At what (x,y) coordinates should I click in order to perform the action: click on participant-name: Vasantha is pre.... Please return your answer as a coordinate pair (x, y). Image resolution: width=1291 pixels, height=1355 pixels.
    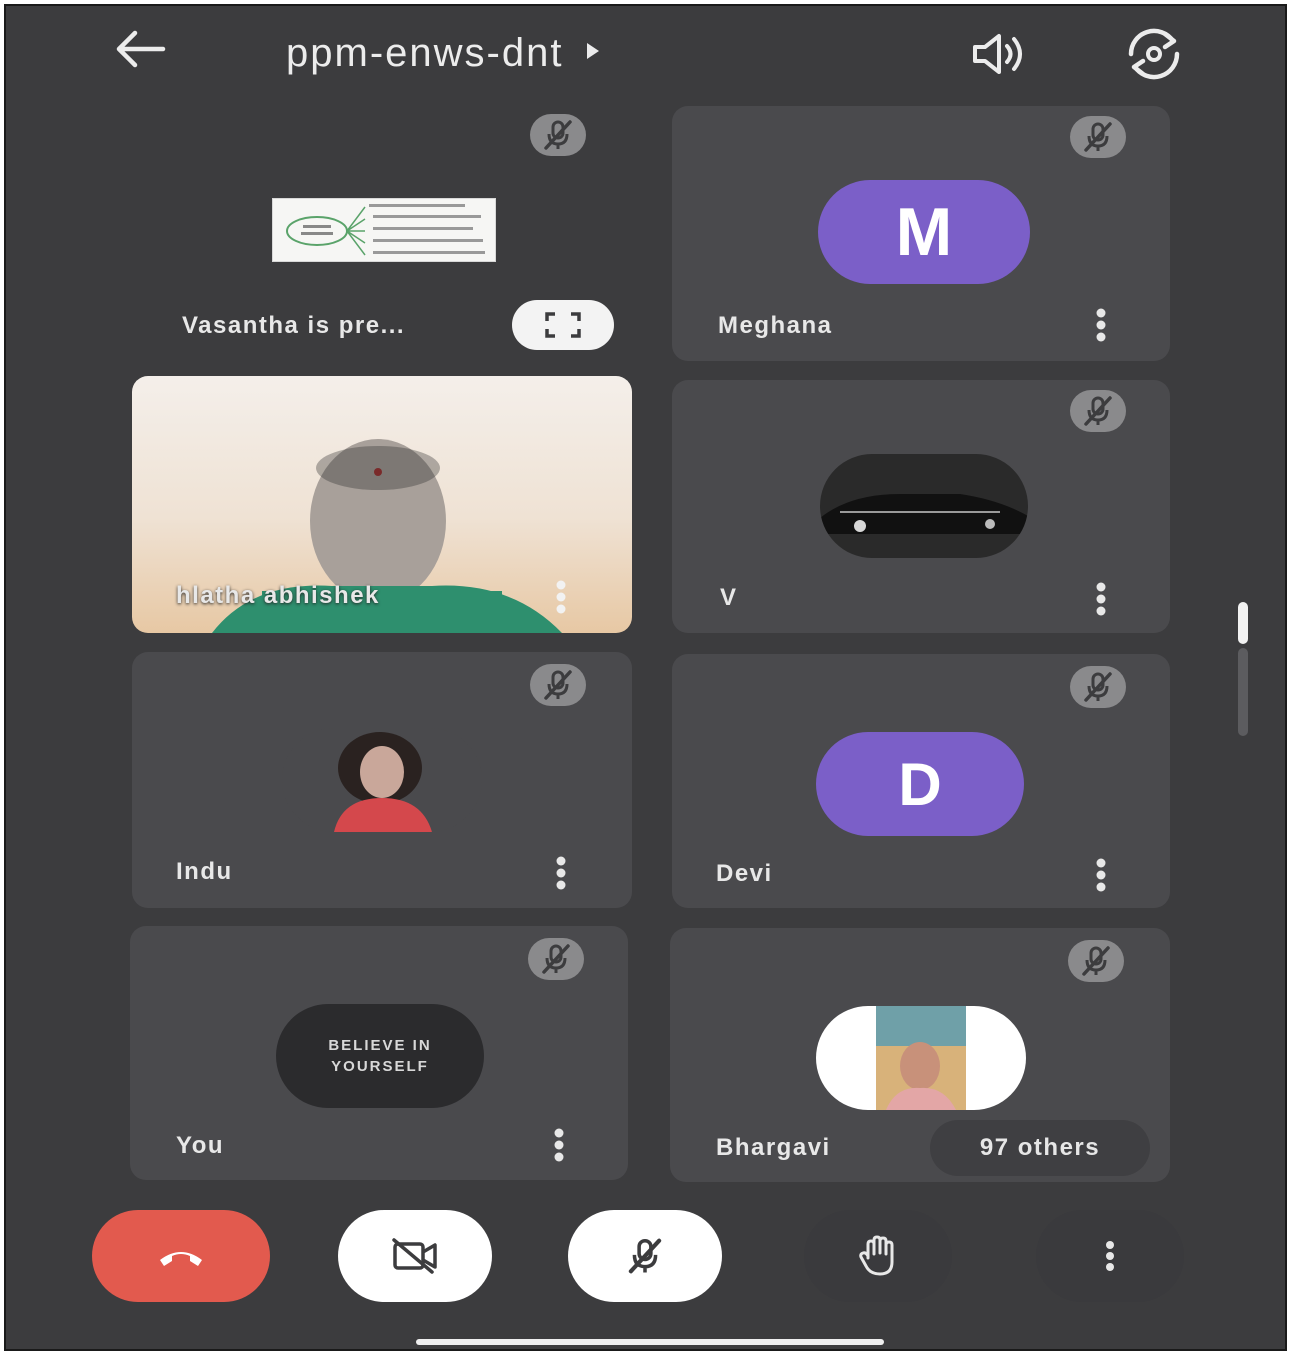
    Looking at the image, I should click on (294, 325).